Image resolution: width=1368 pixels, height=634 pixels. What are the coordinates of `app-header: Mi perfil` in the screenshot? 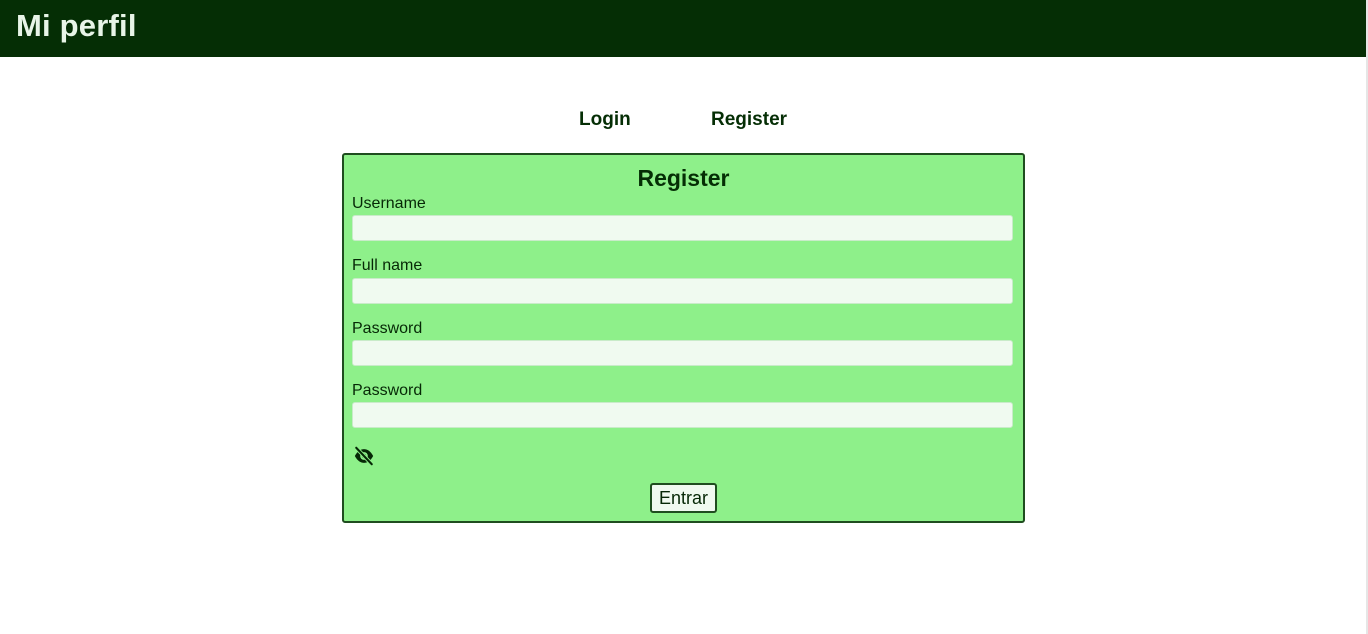 It's located at (683, 28).